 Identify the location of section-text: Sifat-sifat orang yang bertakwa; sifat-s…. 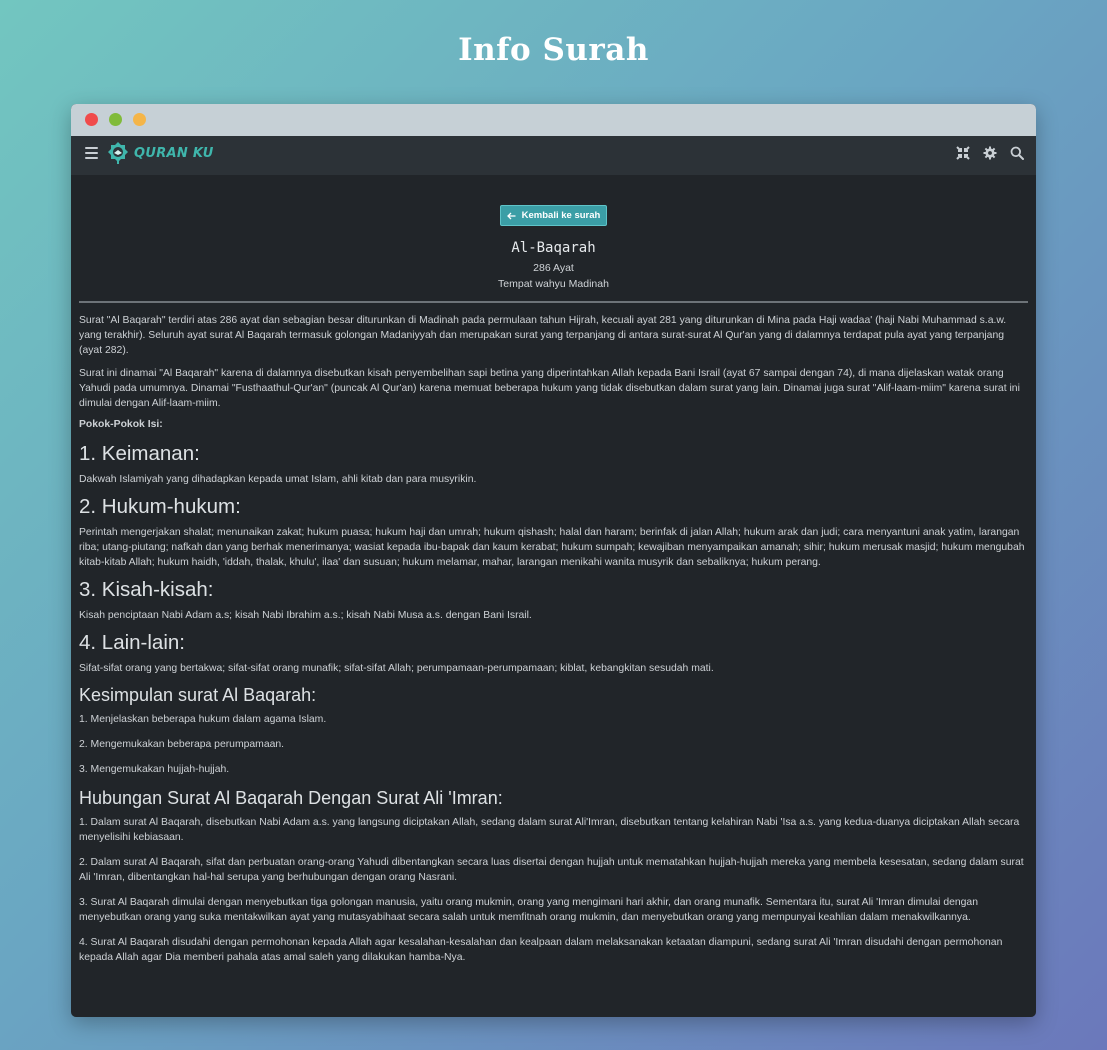
(396, 668).